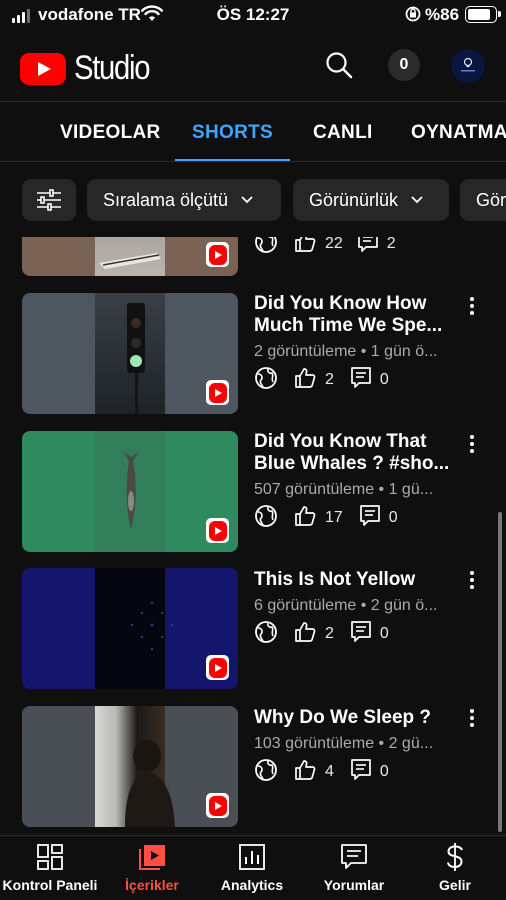 The image size is (506, 900). What do you see at coordinates (442, 14) in the screenshot?
I see `battery-percent: %86` at bounding box center [442, 14].